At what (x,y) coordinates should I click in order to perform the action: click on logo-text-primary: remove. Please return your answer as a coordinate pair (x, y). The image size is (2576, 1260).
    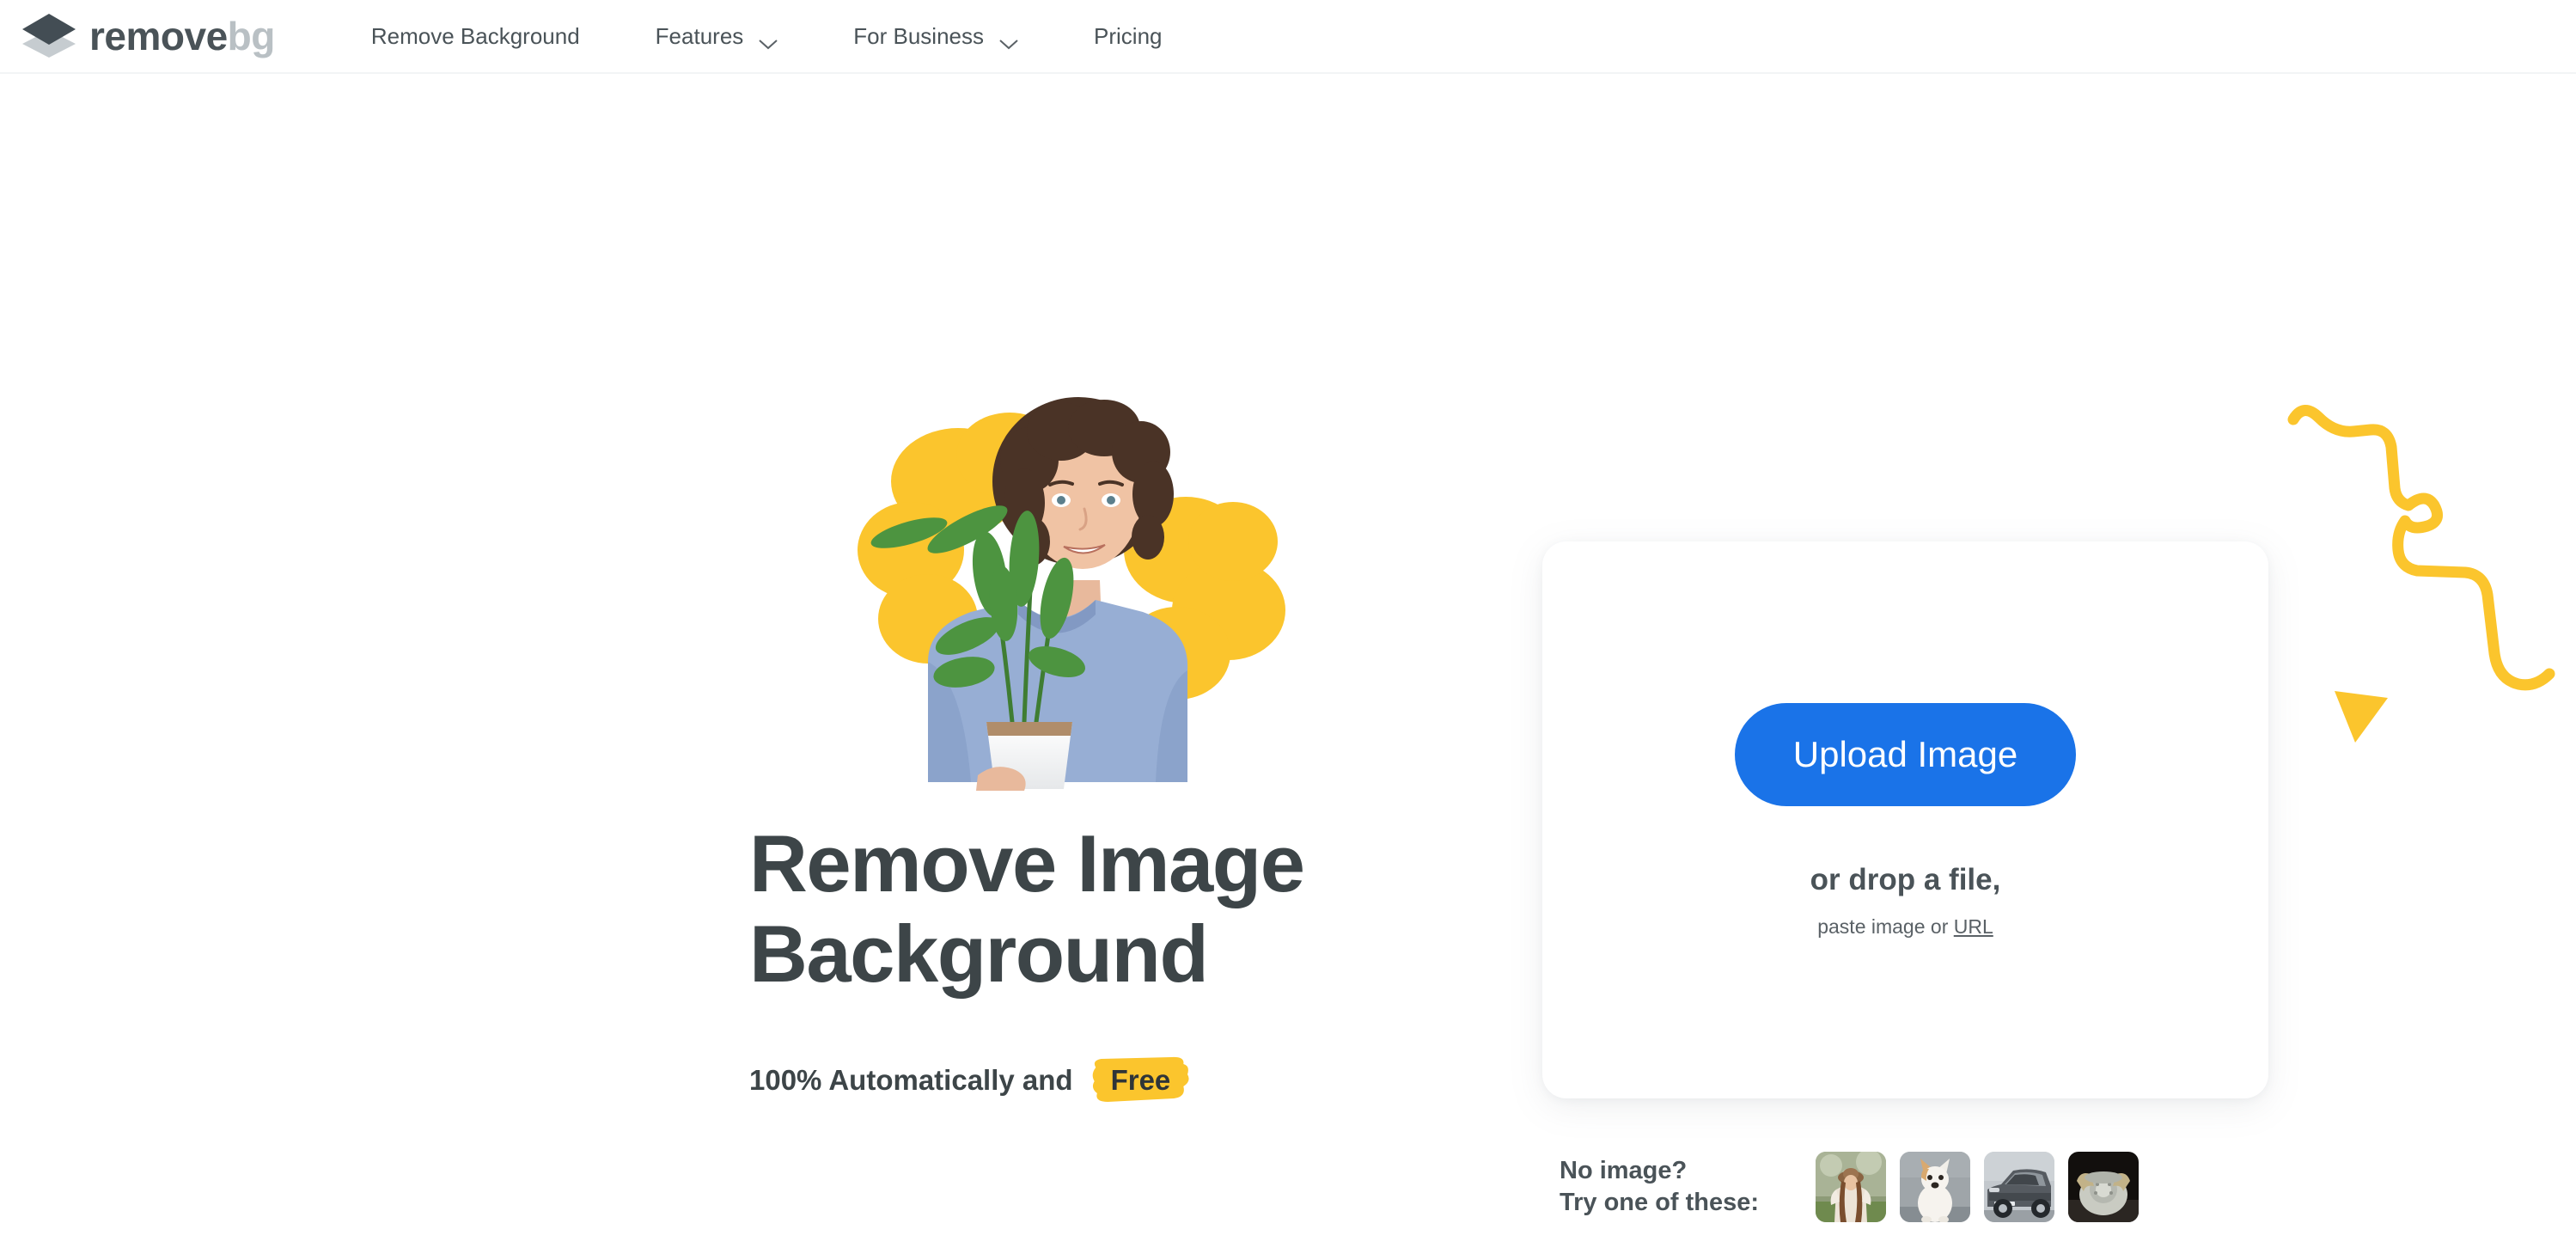
    Looking at the image, I should click on (158, 36).